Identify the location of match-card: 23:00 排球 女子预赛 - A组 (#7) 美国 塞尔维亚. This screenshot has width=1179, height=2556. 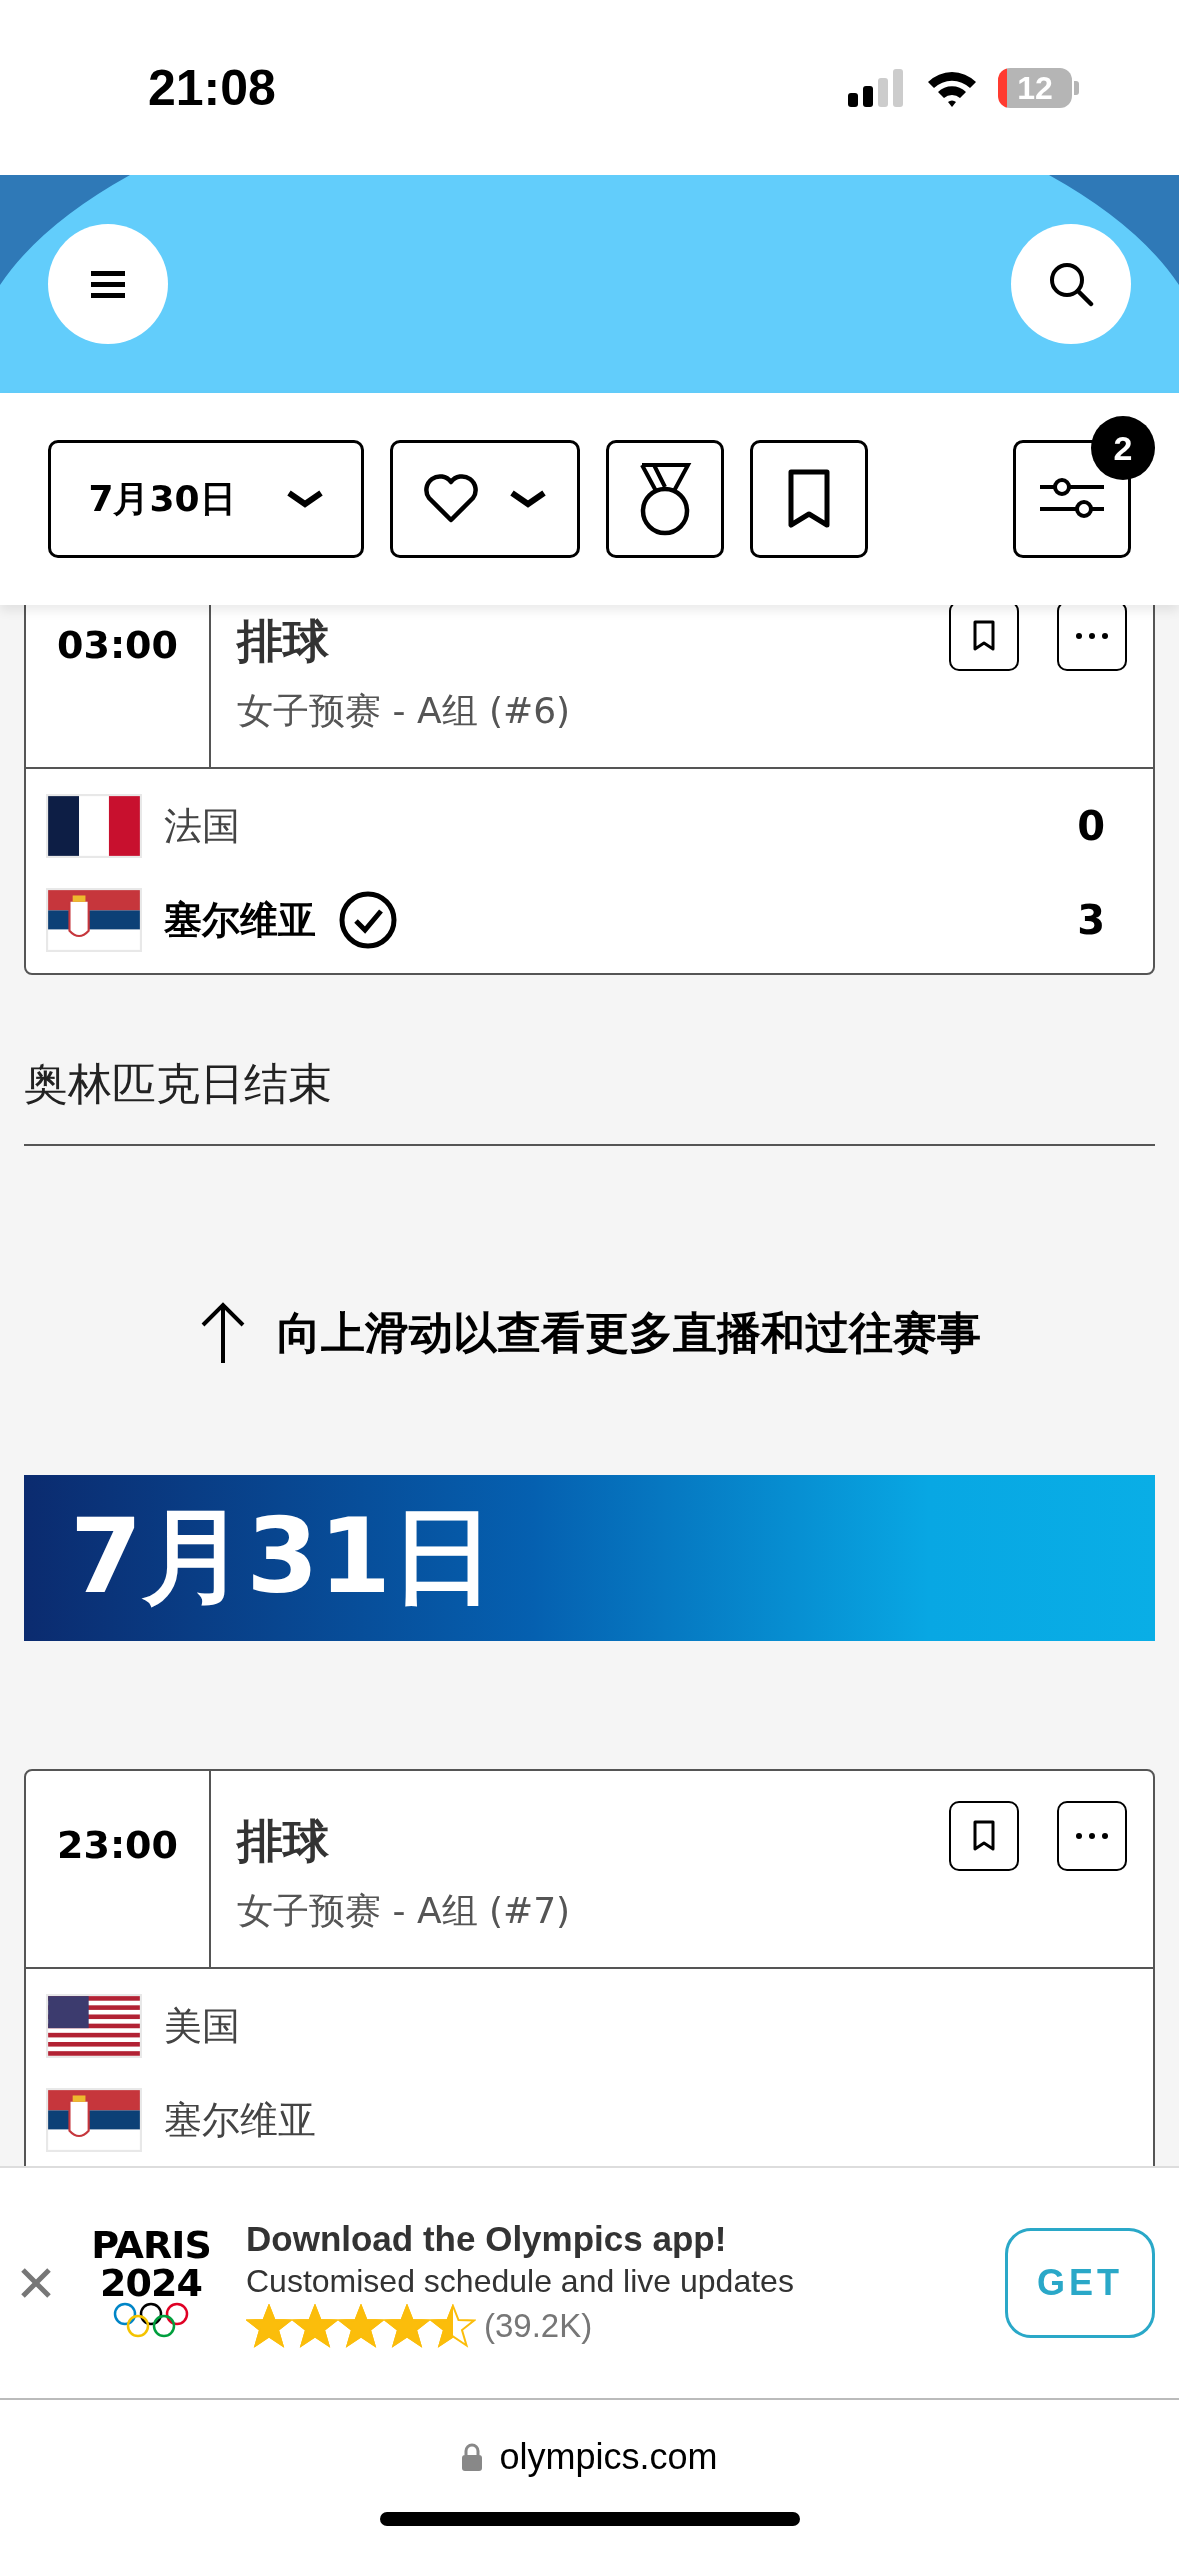
(589, 1967).